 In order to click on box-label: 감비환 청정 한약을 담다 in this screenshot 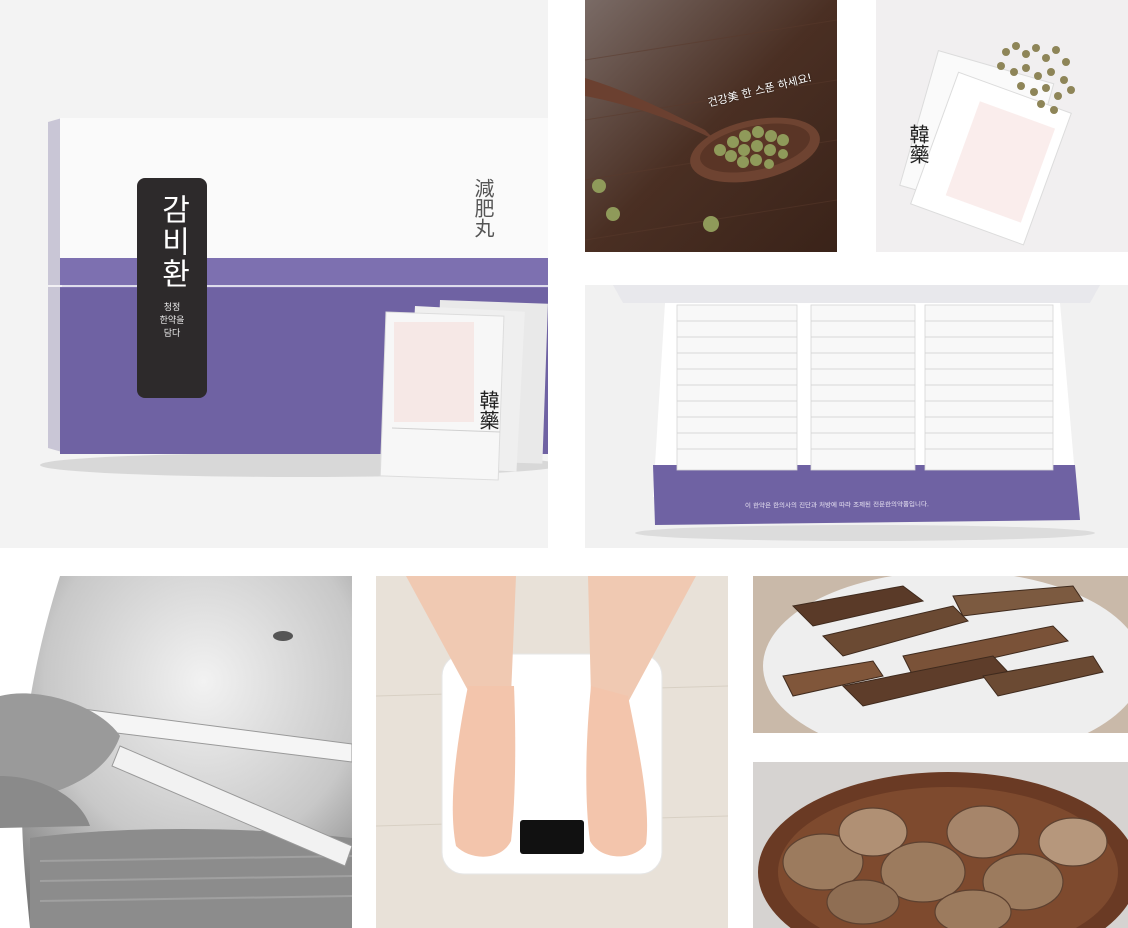, I will do `click(172, 288)`.